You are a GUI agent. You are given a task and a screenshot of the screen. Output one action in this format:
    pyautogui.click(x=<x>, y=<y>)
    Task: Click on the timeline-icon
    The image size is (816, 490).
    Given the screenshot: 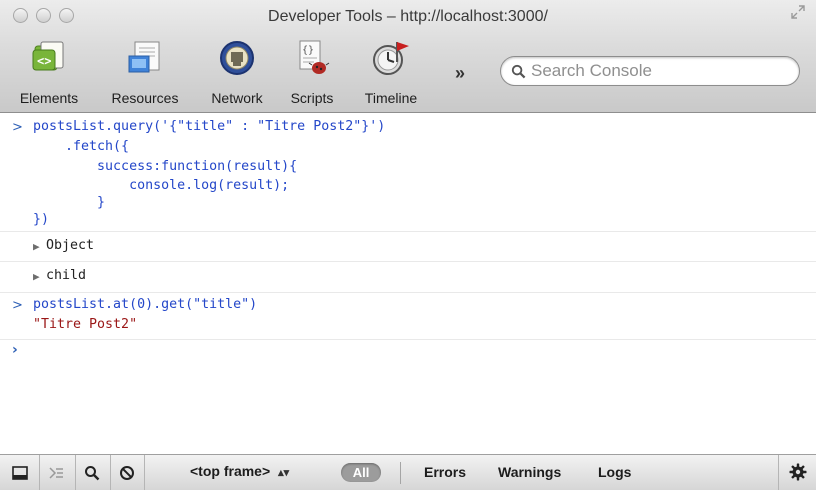 What is the action you would take?
    pyautogui.click(x=391, y=58)
    